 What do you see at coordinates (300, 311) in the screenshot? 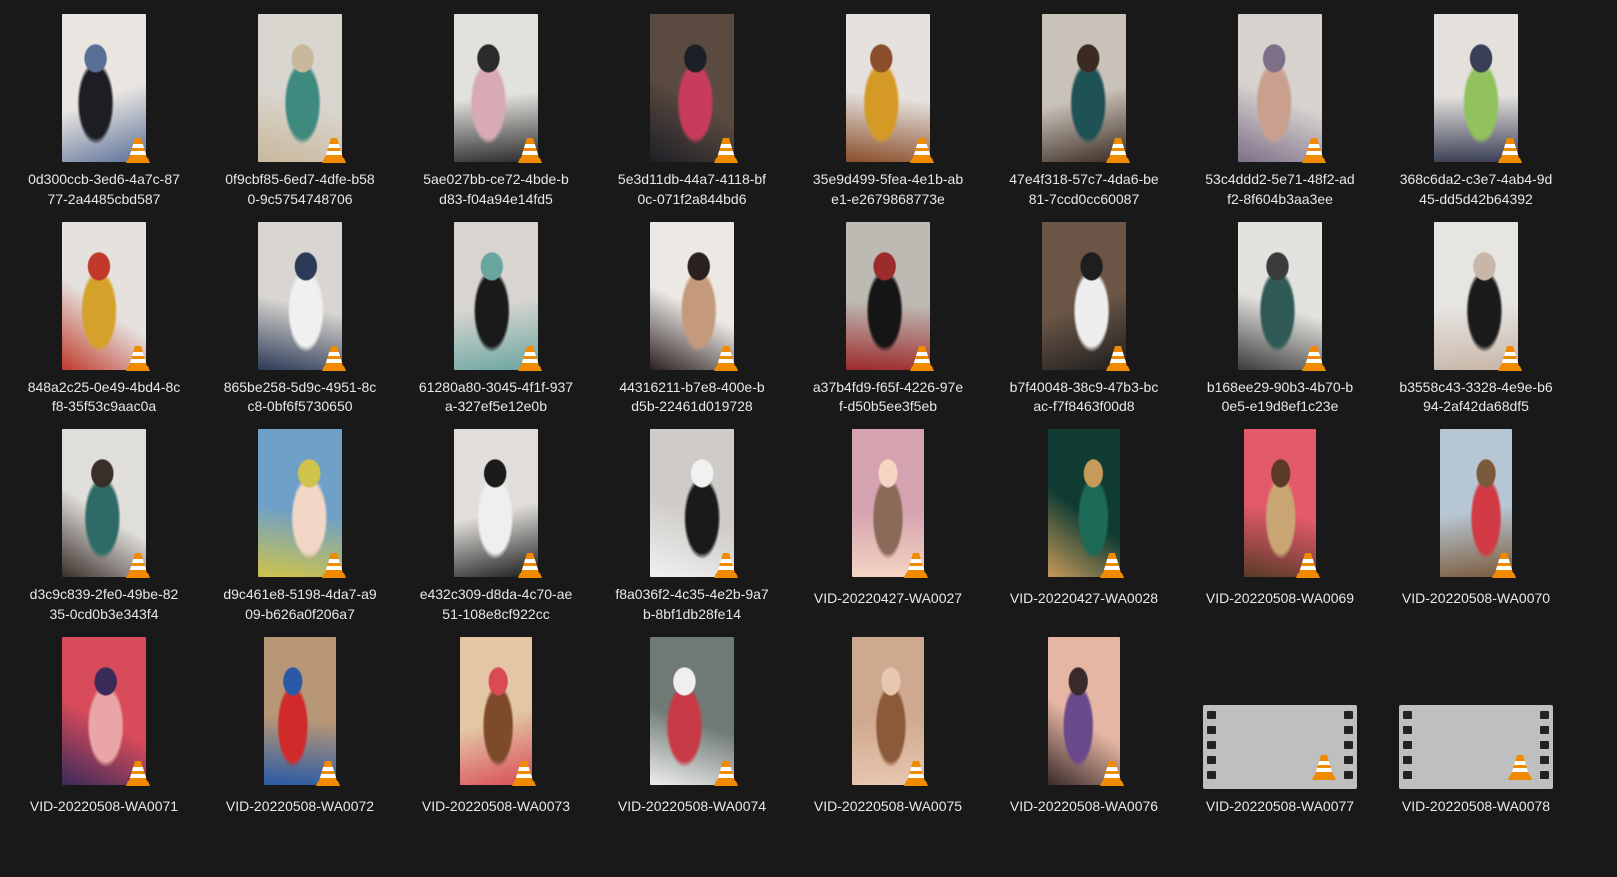
I see `file-item: 865be258-5d9c-4951-8c c8-0bf6f5730650` at bounding box center [300, 311].